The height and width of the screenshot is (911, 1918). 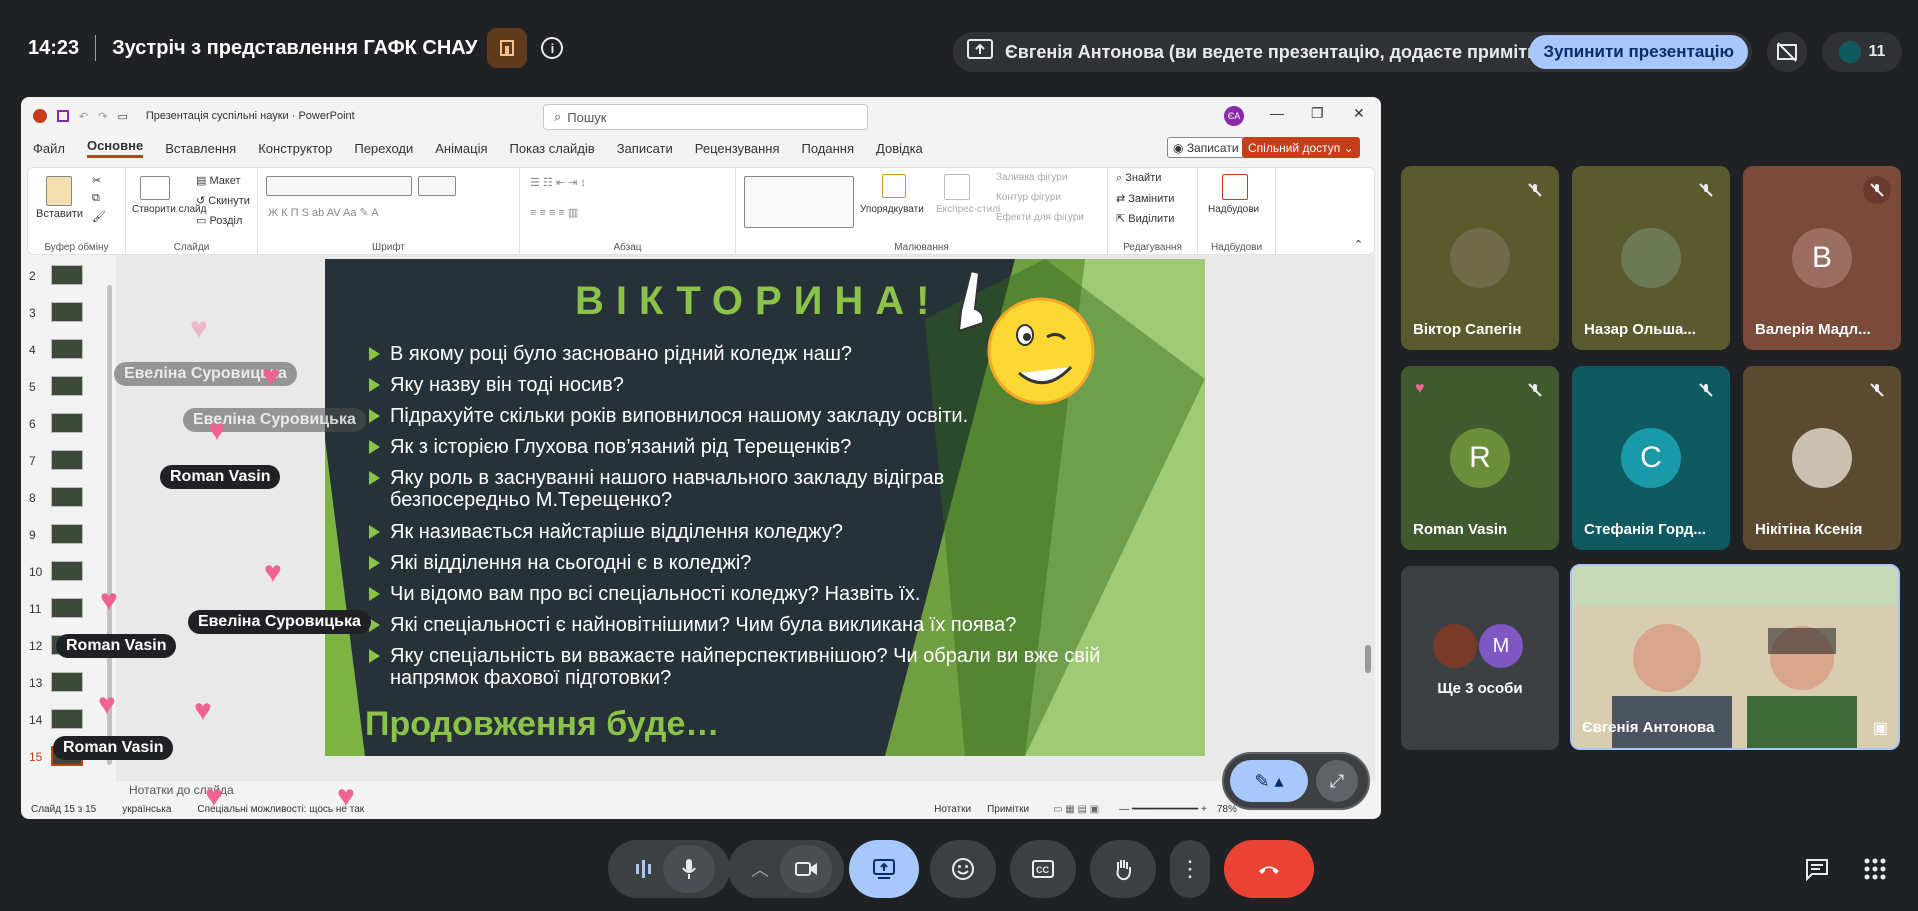 I want to click on people-button: 11, so click(x=1862, y=52).